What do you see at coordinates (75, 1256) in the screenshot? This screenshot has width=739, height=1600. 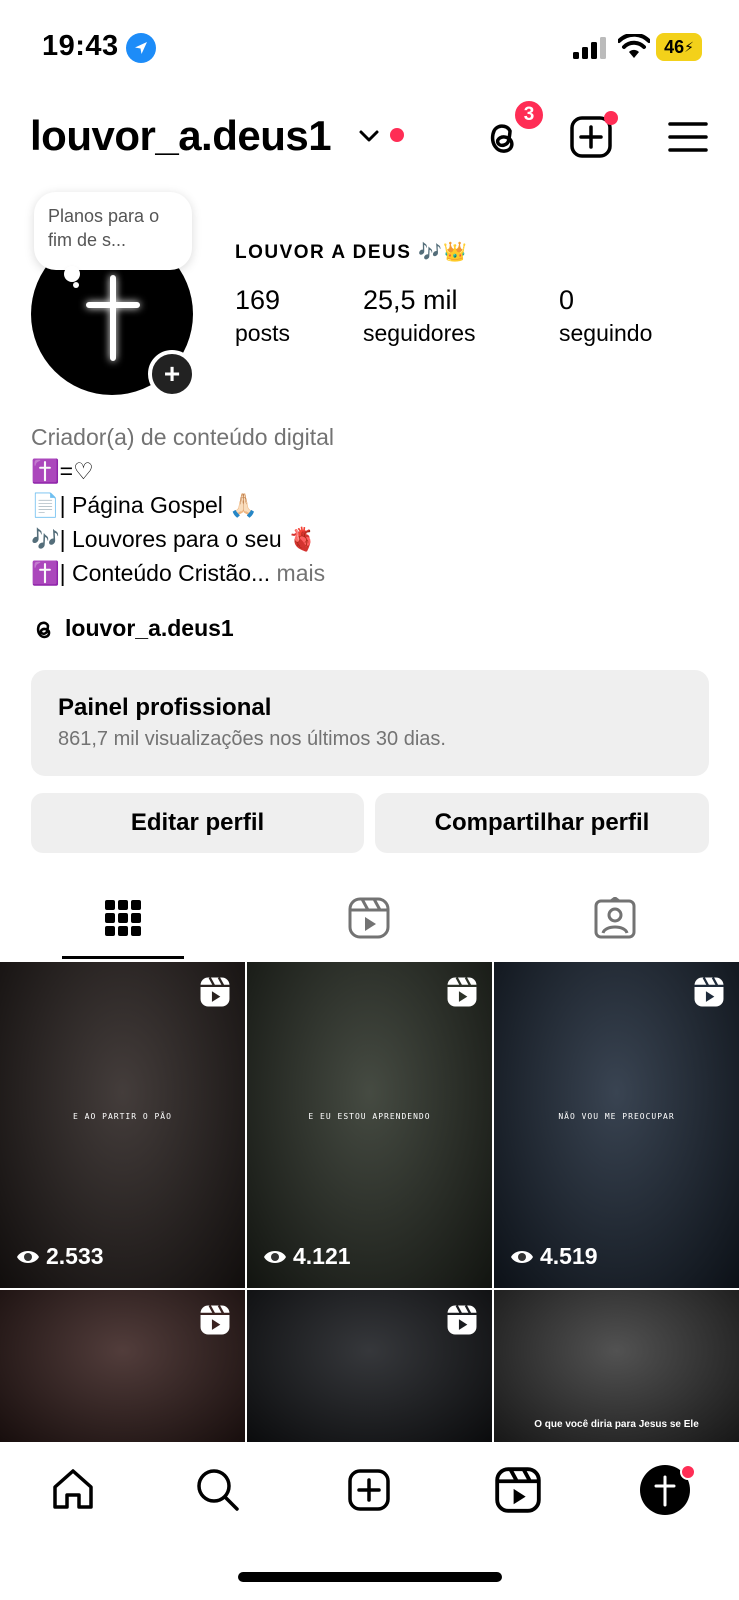 I see `view-count-value: 2.533` at bounding box center [75, 1256].